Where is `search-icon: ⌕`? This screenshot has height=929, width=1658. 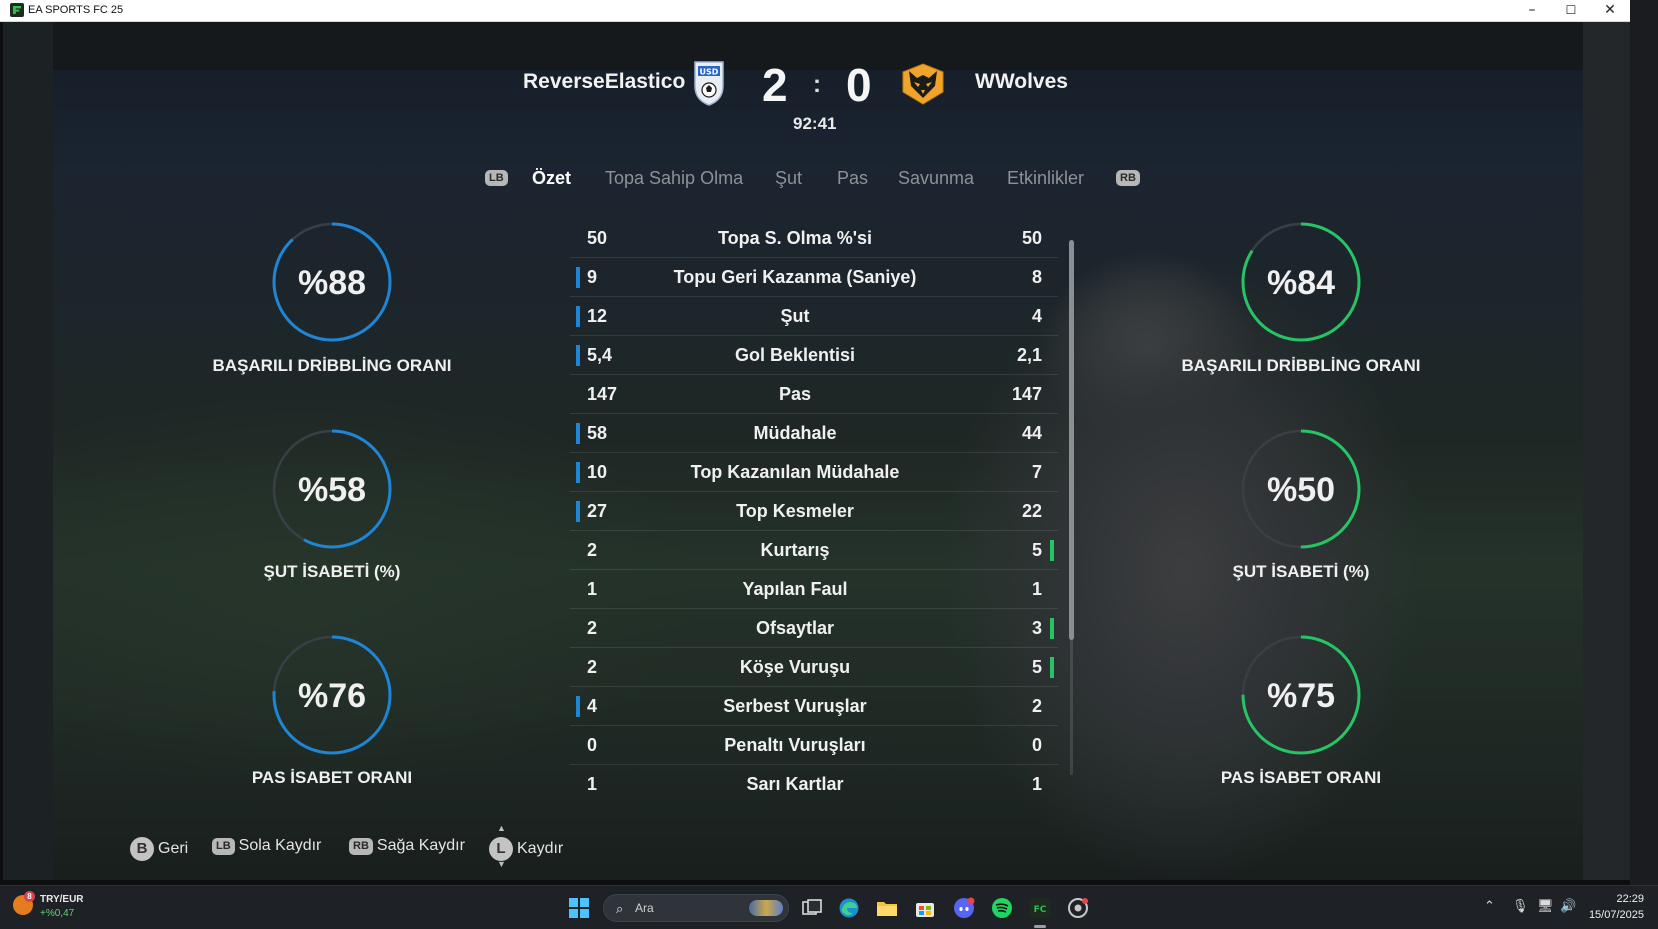
search-icon: ⌕ is located at coordinates (620, 908).